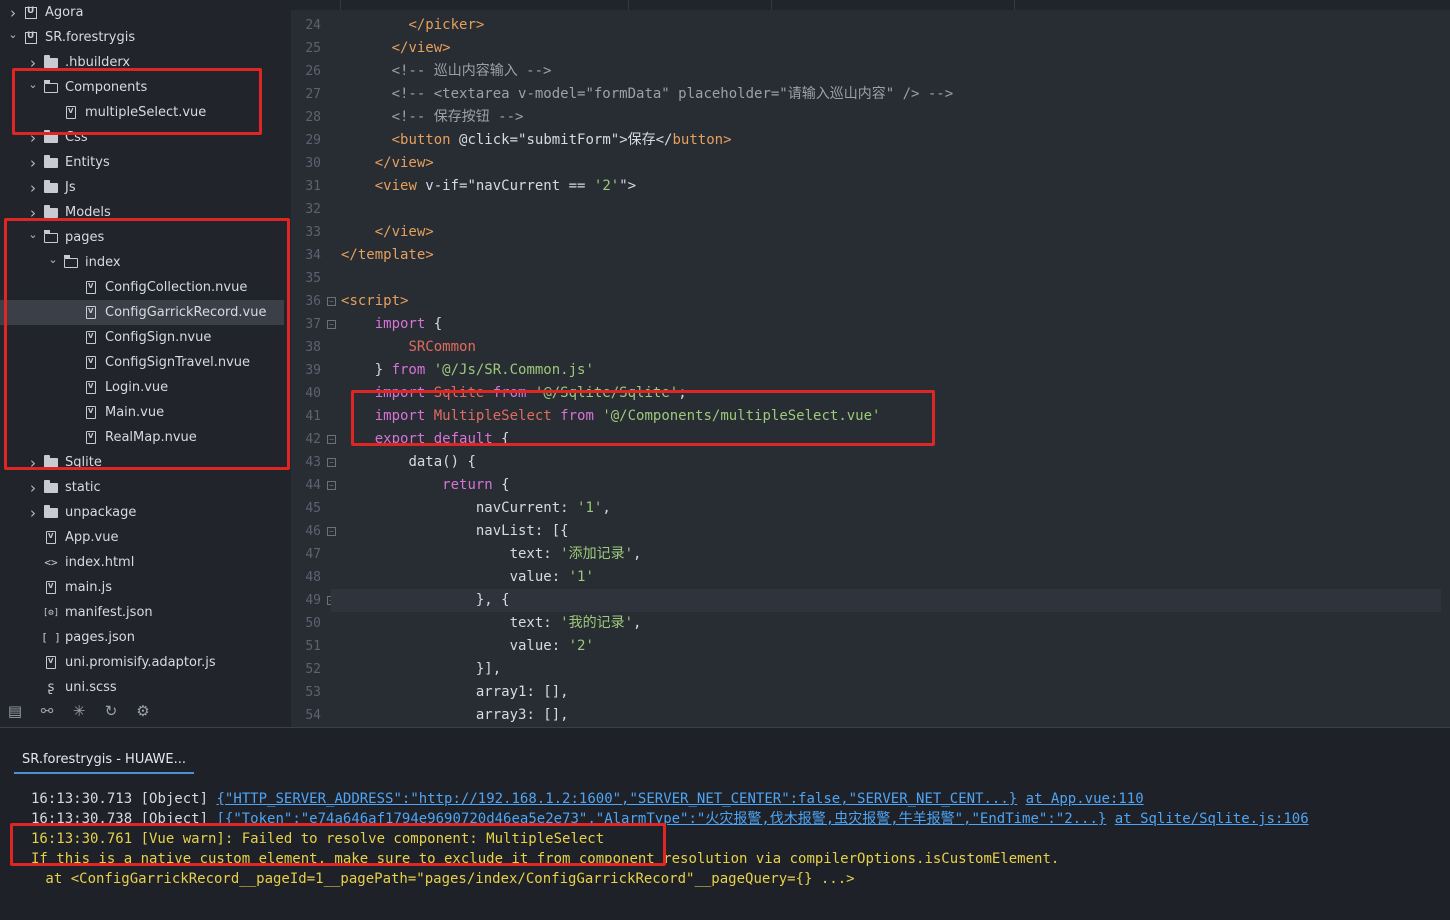 This screenshot has height=920, width=1450. I want to click on code-line: navCurrent: '1',, so click(476, 508).